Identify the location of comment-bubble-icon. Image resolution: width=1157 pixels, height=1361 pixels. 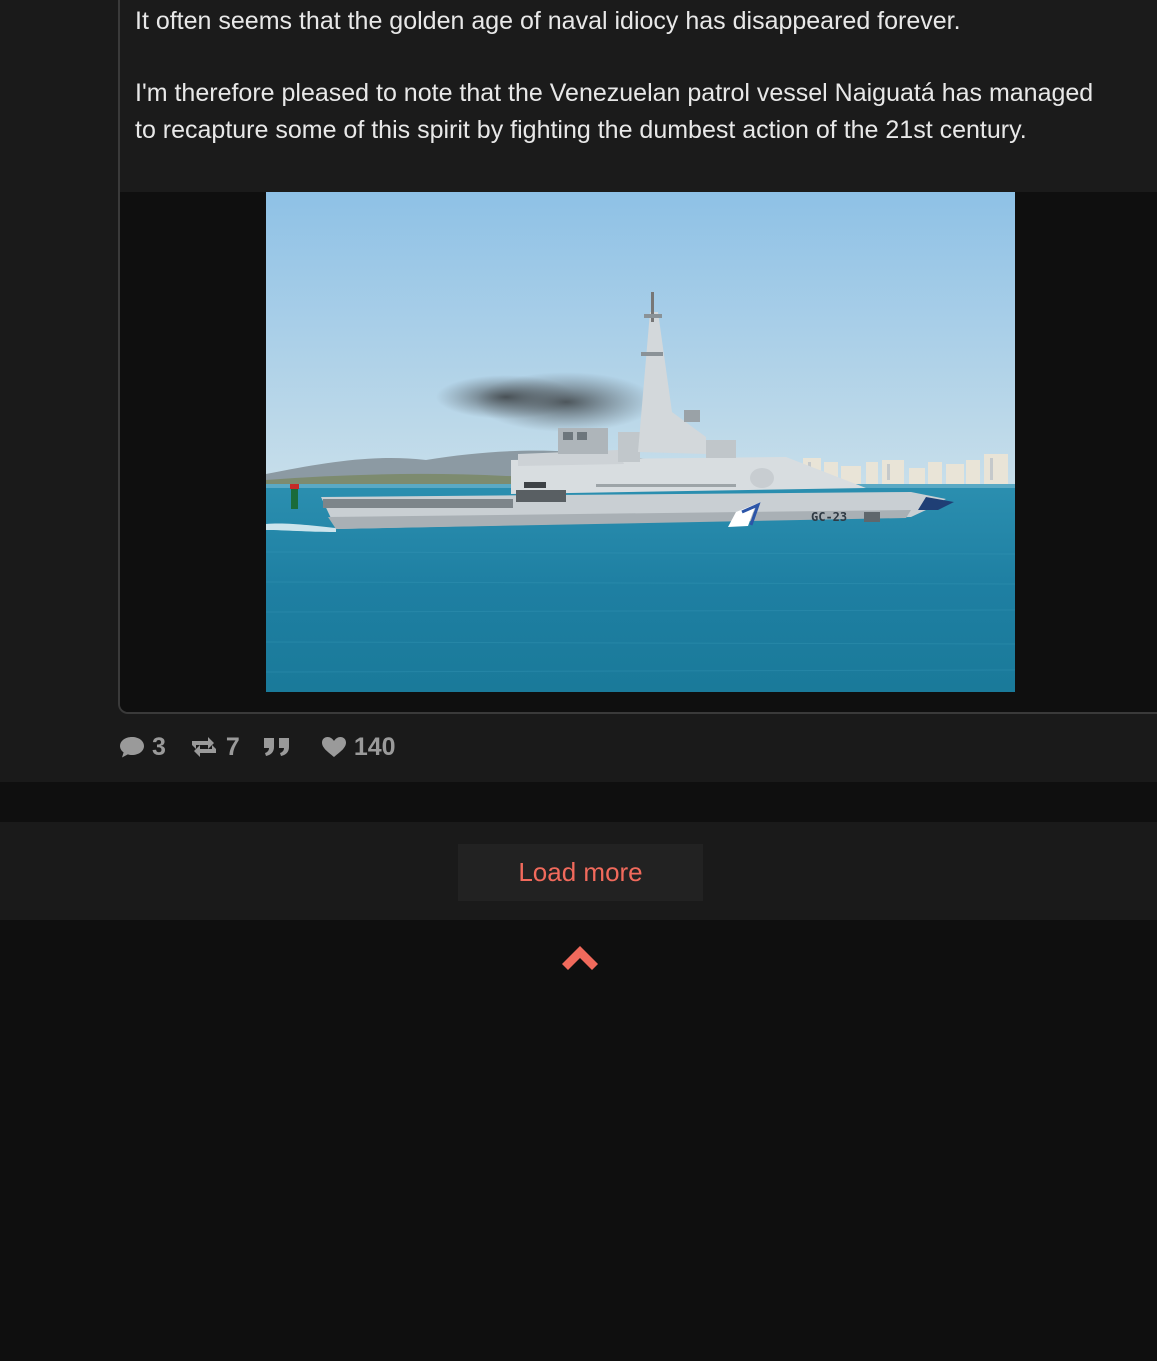
(132, 747).